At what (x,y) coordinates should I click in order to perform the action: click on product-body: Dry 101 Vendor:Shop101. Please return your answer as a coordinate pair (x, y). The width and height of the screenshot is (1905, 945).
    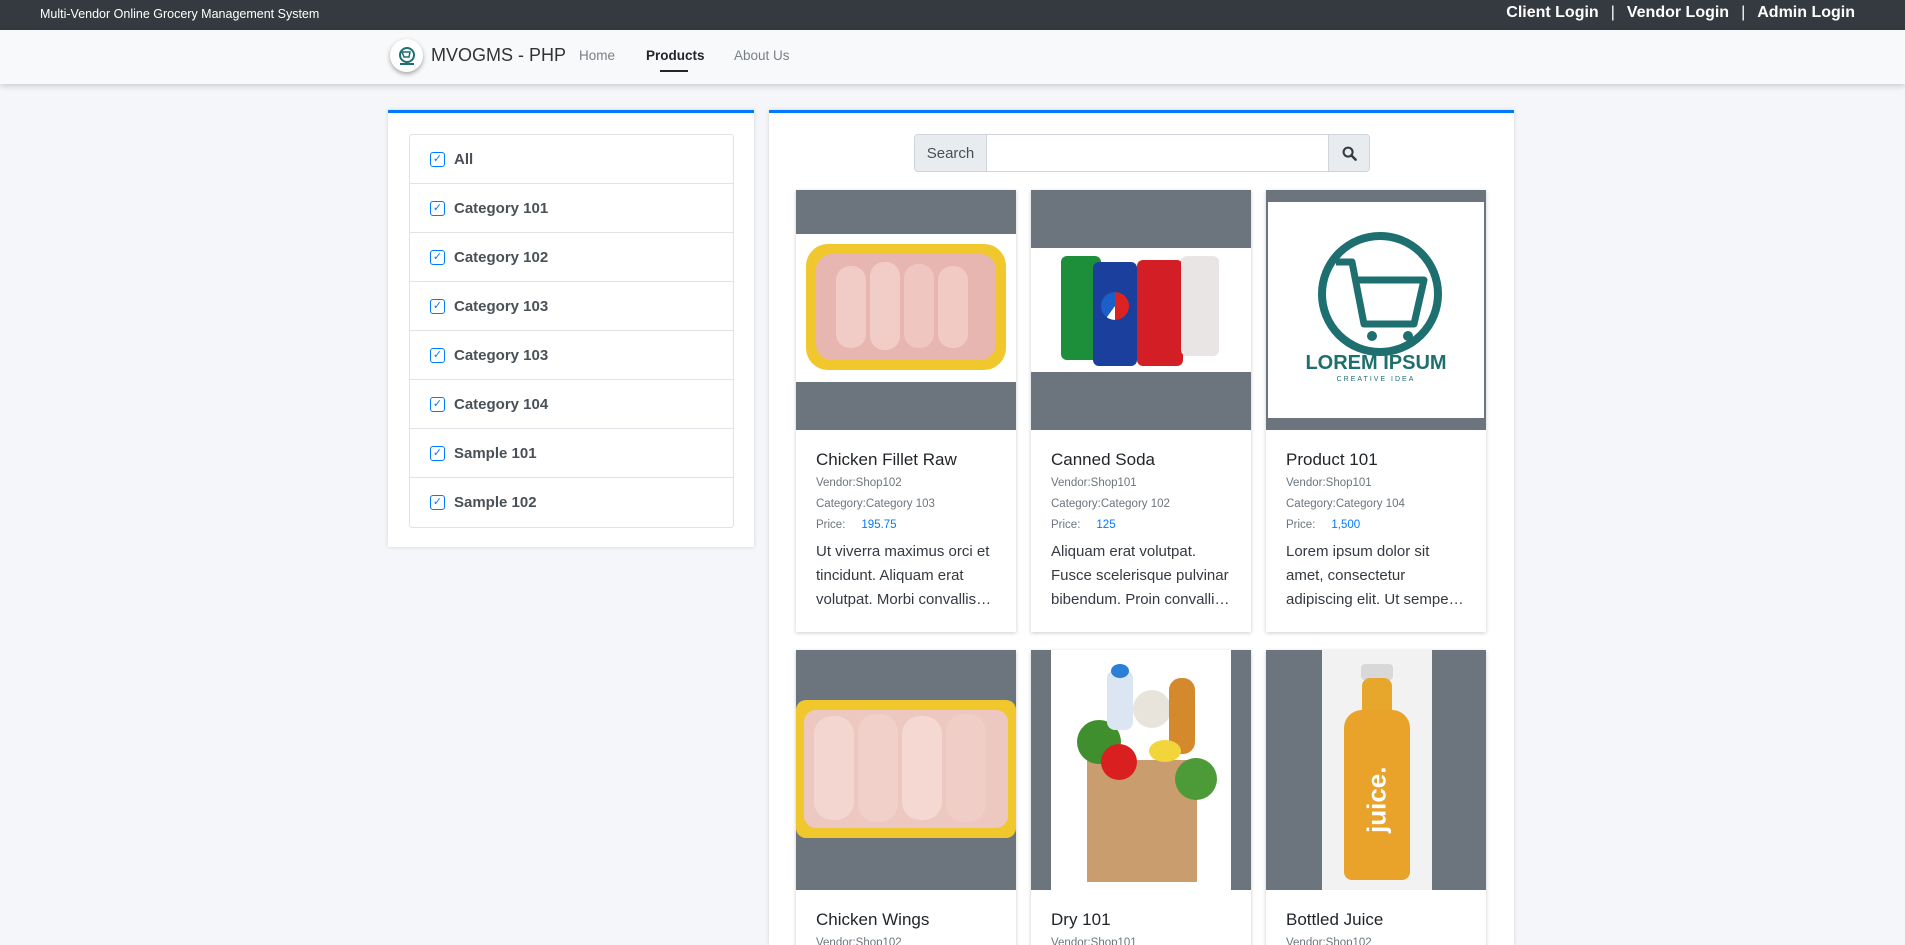
    Looking at the image, I should click on (1141, 917).